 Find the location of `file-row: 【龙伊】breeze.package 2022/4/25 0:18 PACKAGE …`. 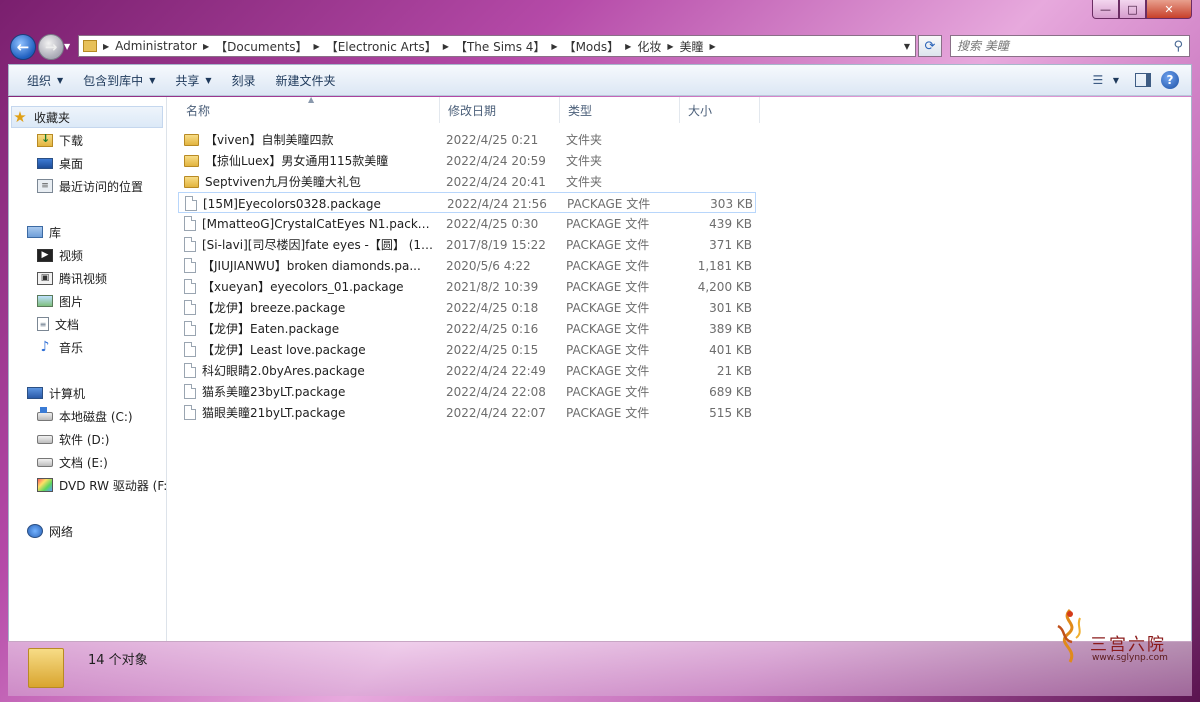

file-row: 【龙伊】breeze.package 2022/4/25 0:18 PACKAGE … is located at coordinates (467, 307).